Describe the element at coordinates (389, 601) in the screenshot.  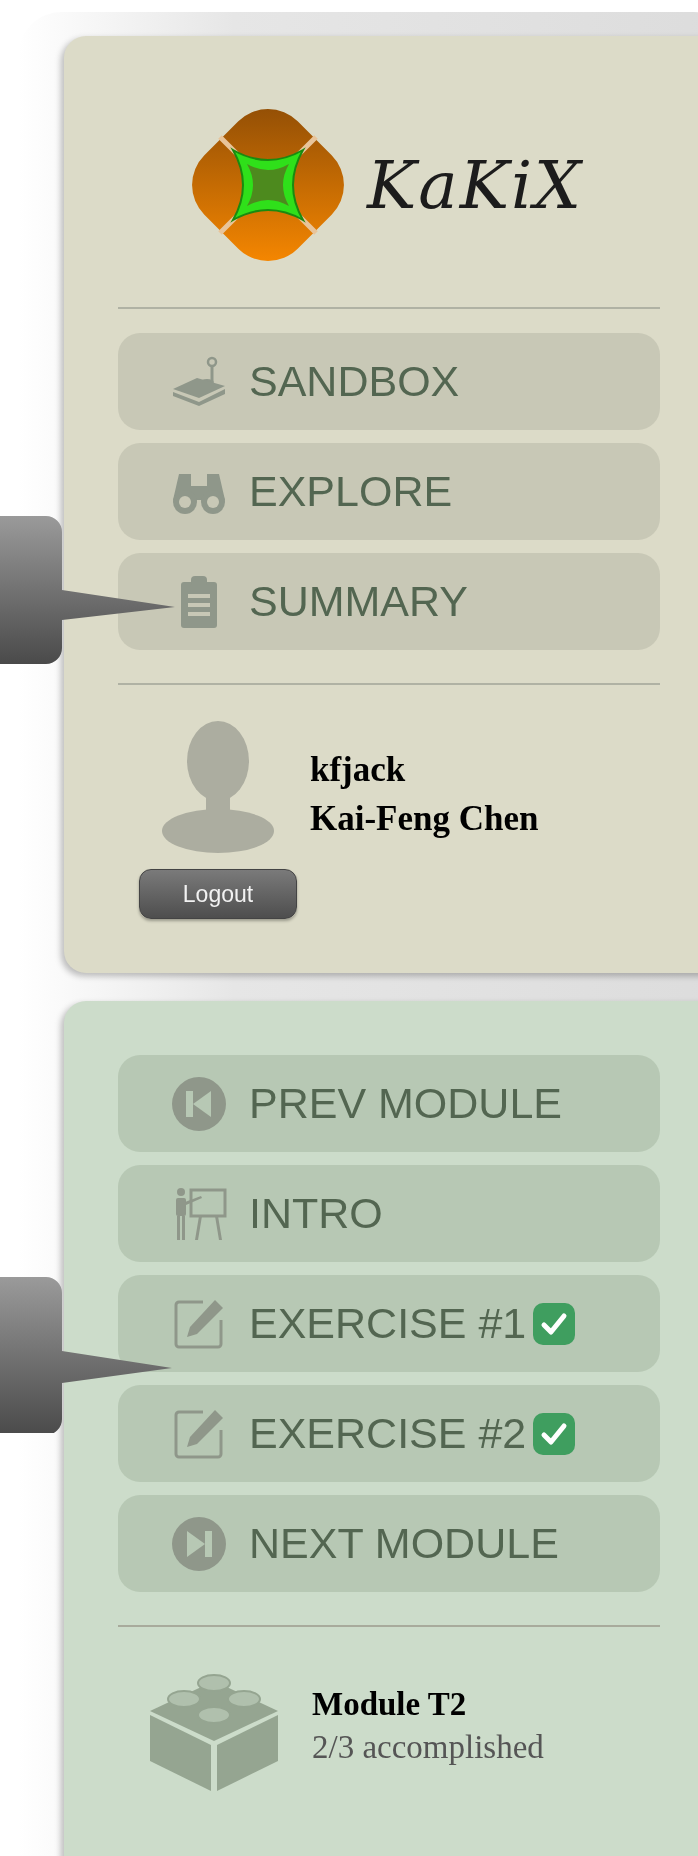
I see `nav-button: SUMMARY` at that location.